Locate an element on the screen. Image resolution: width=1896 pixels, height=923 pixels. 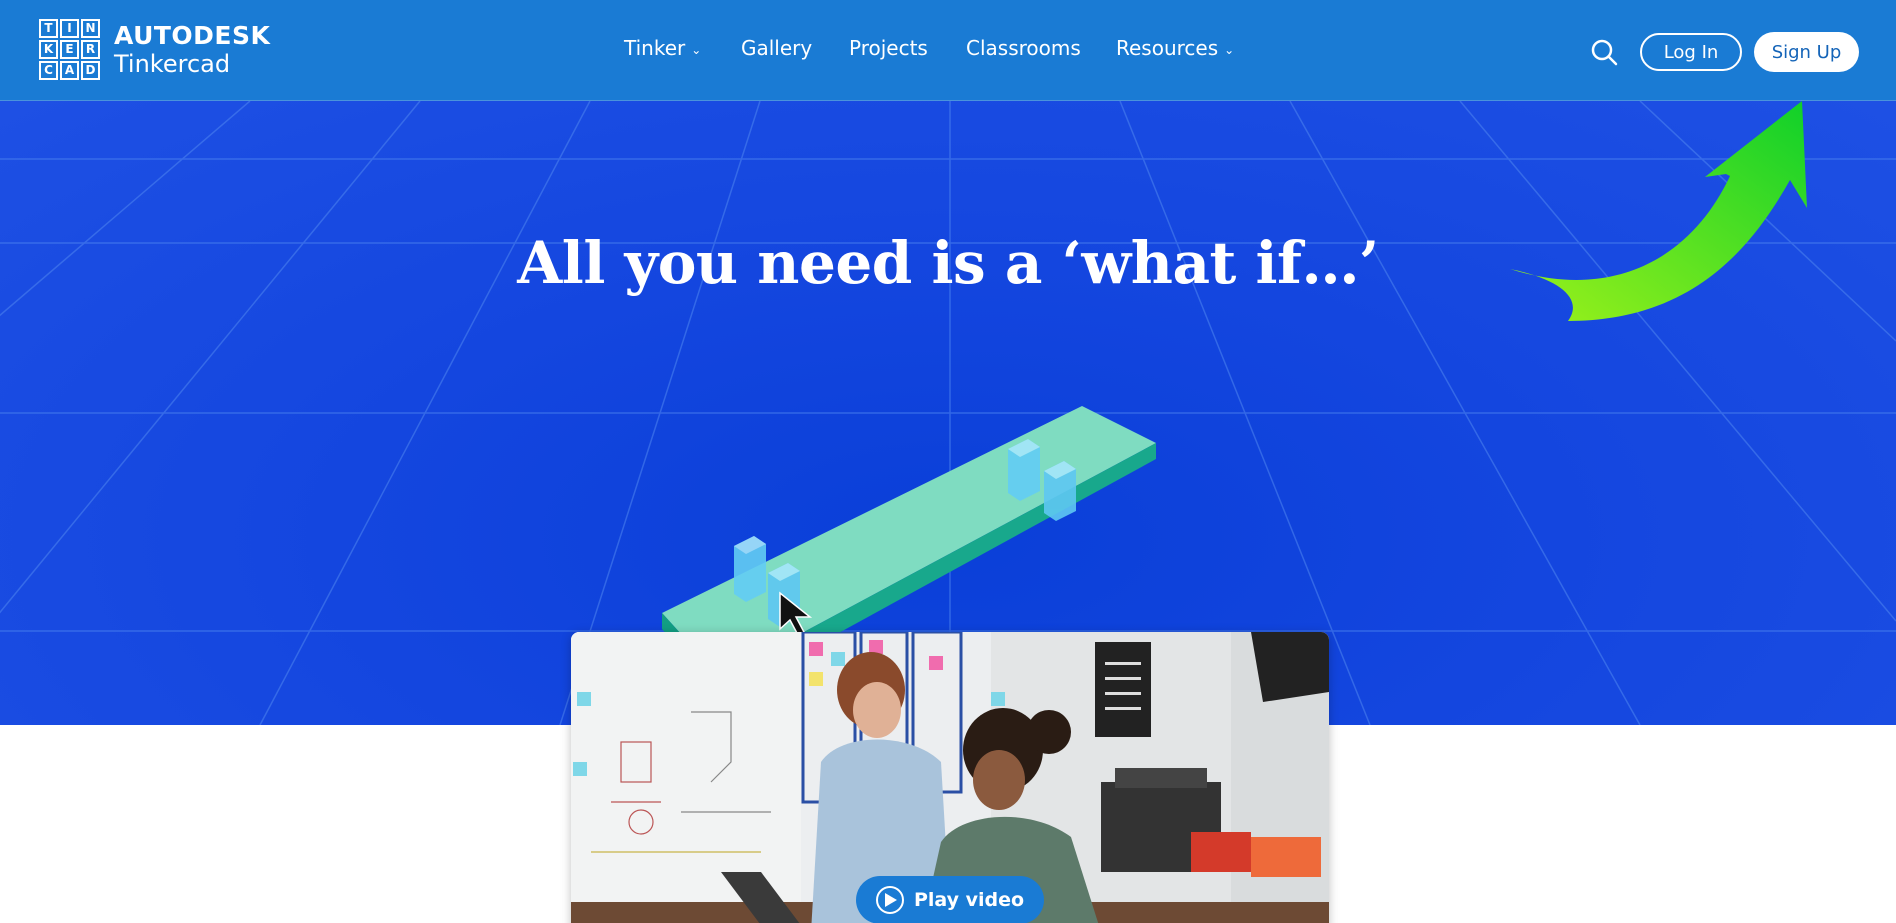
logo-brand: AUTODESK is located at coordinates (192, 35).